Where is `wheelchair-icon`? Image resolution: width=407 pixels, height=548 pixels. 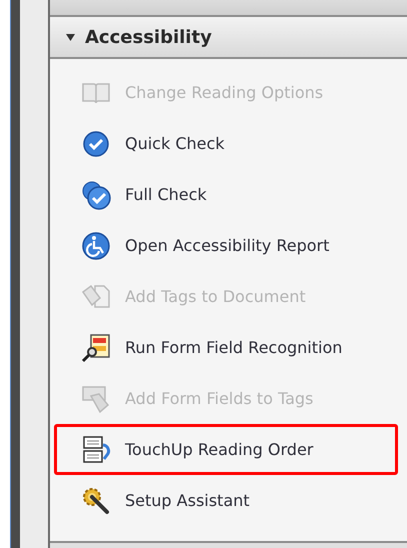
wheelchair-icon is located at coordinates (96, 245).